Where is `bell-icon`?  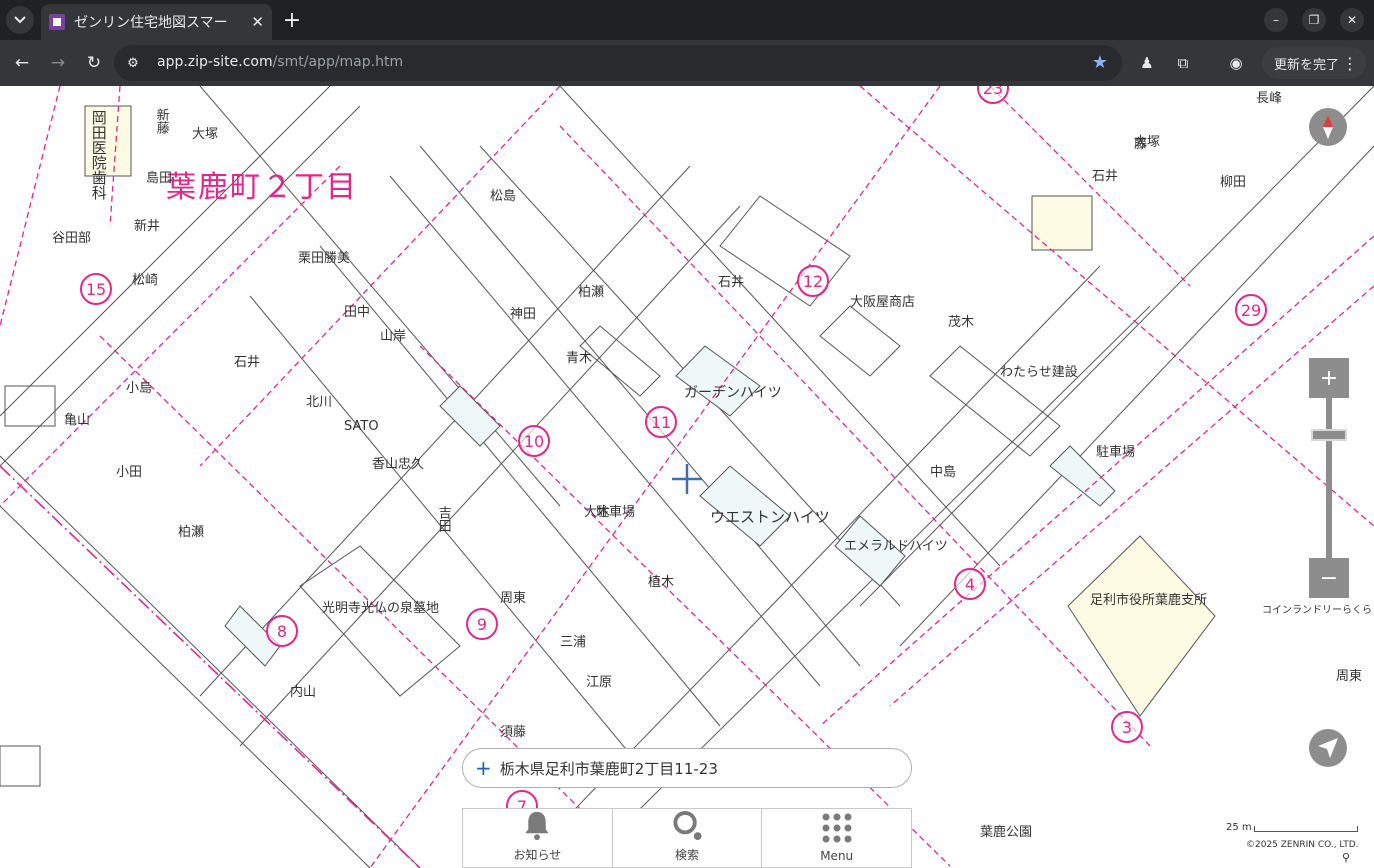 bell-icon is located at coordinates (537, 826).